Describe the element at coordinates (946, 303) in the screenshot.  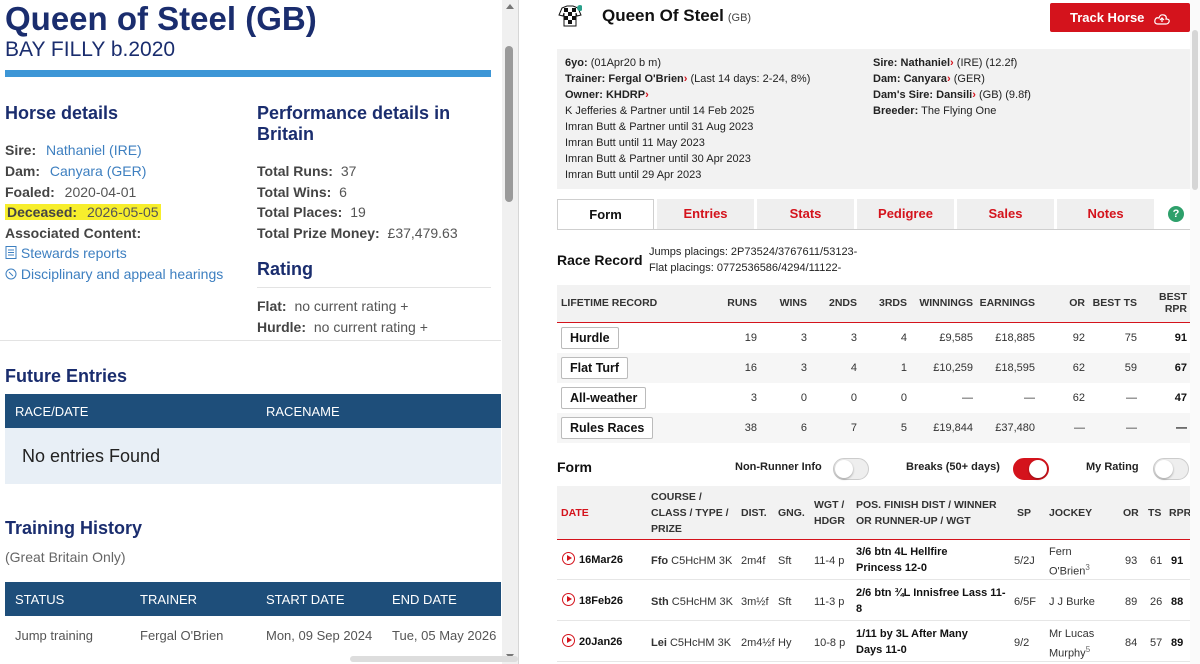
I see `col-winnings: WINNINGS` at that location.